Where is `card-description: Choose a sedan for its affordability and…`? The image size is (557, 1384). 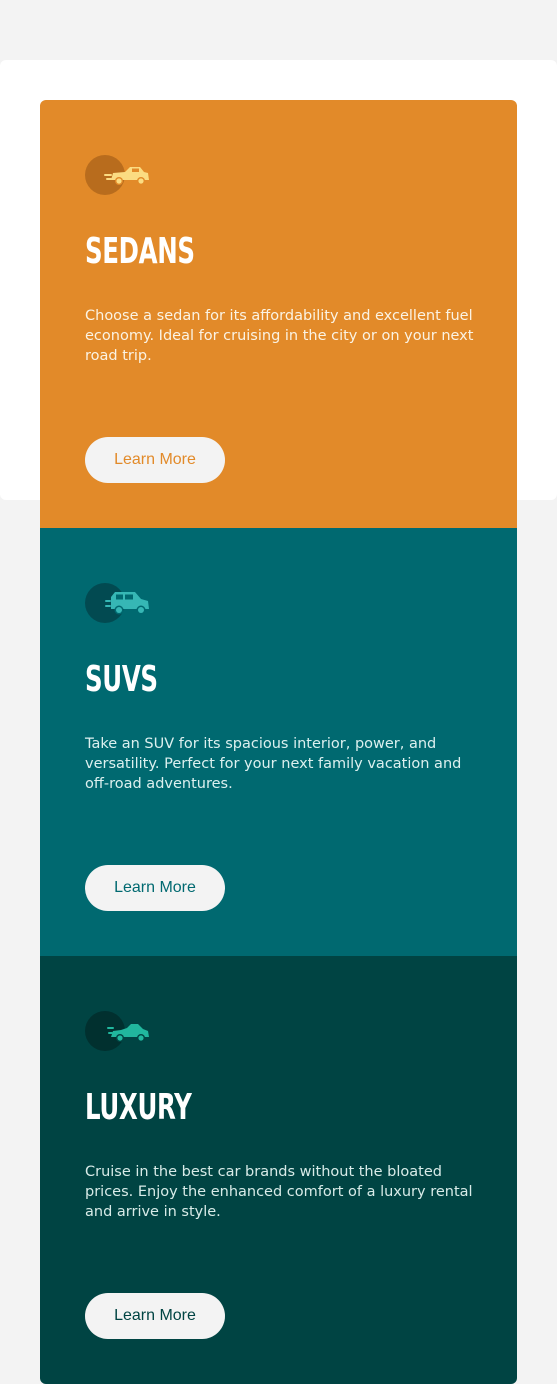
card-description: Choose a sedan for its affordability and… is located at coordinates (279, 336).